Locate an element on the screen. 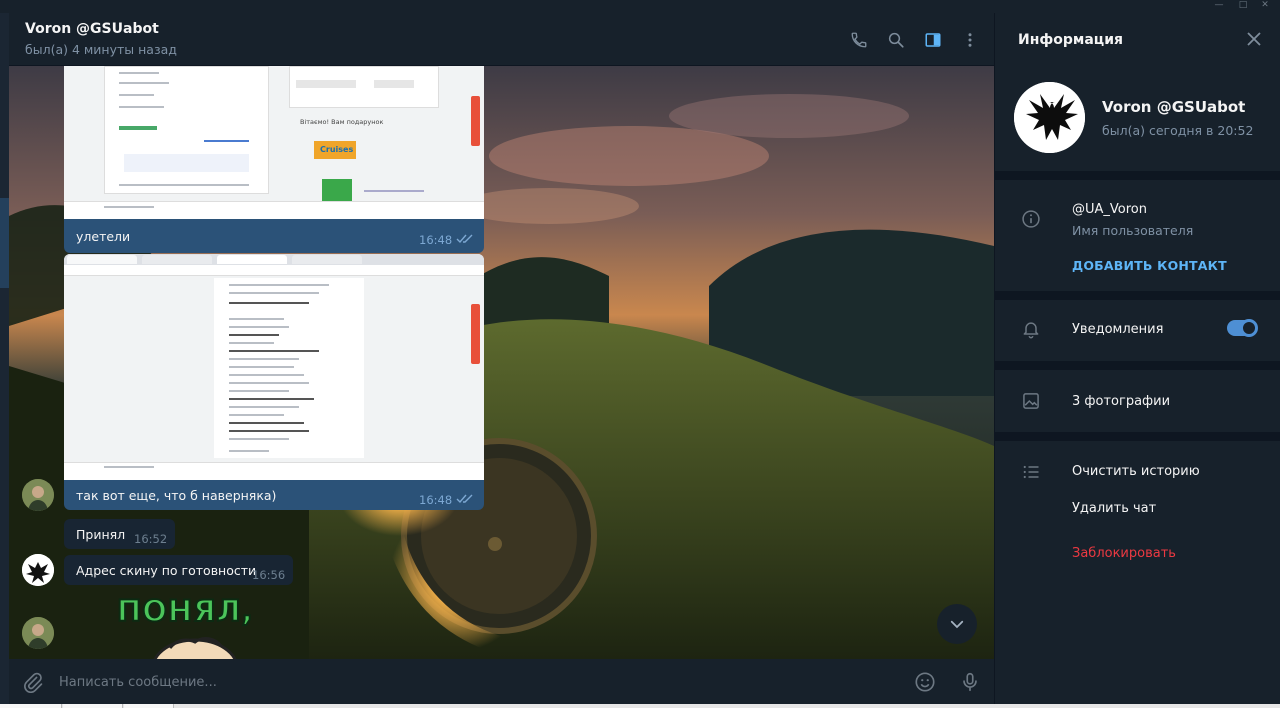 The width and height of the screenshot is (1280, 708). screenshot-partner-logo: Cruises is located at coordinates (337, 149).